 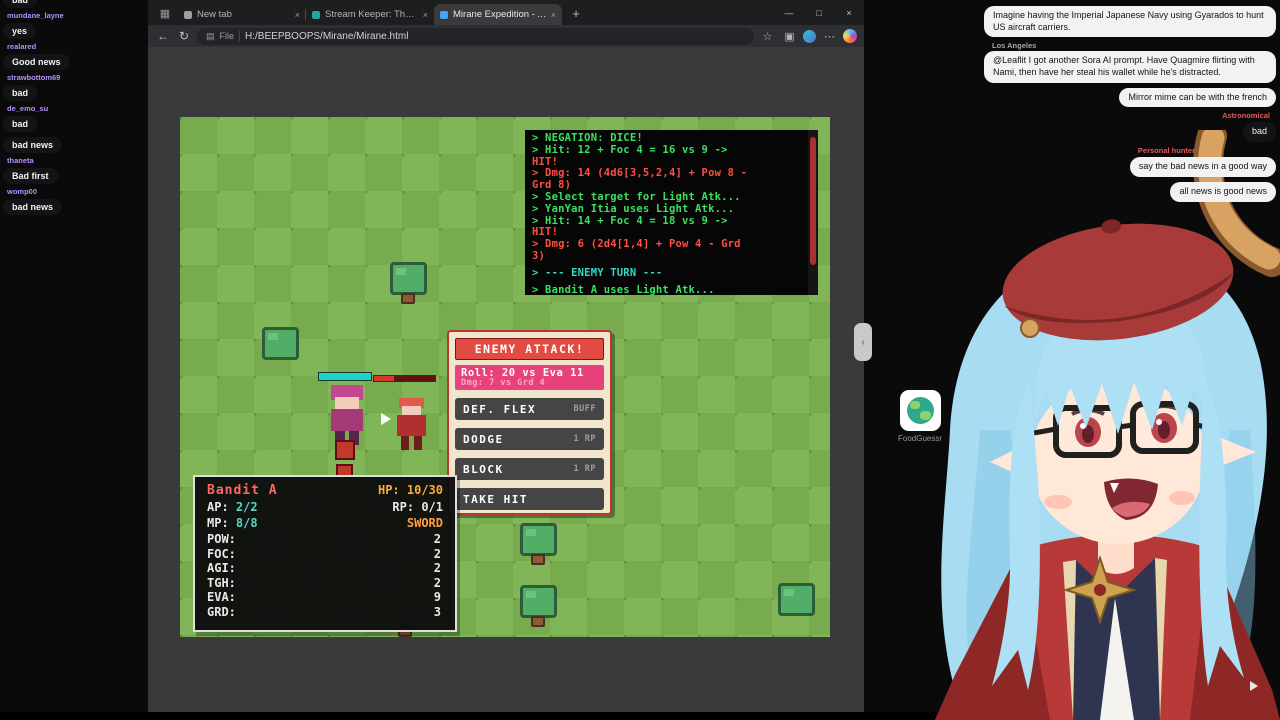 What do you see at coordinates (20, 31) in the screenshot?
I see `chat-bubble: yes` at bounding box center [20, 31].